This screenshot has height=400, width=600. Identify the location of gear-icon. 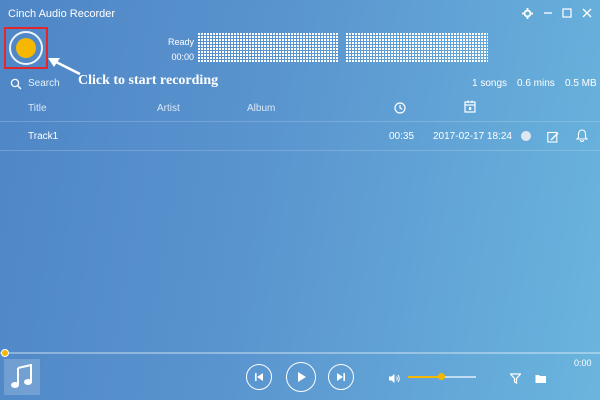
(527, 13).